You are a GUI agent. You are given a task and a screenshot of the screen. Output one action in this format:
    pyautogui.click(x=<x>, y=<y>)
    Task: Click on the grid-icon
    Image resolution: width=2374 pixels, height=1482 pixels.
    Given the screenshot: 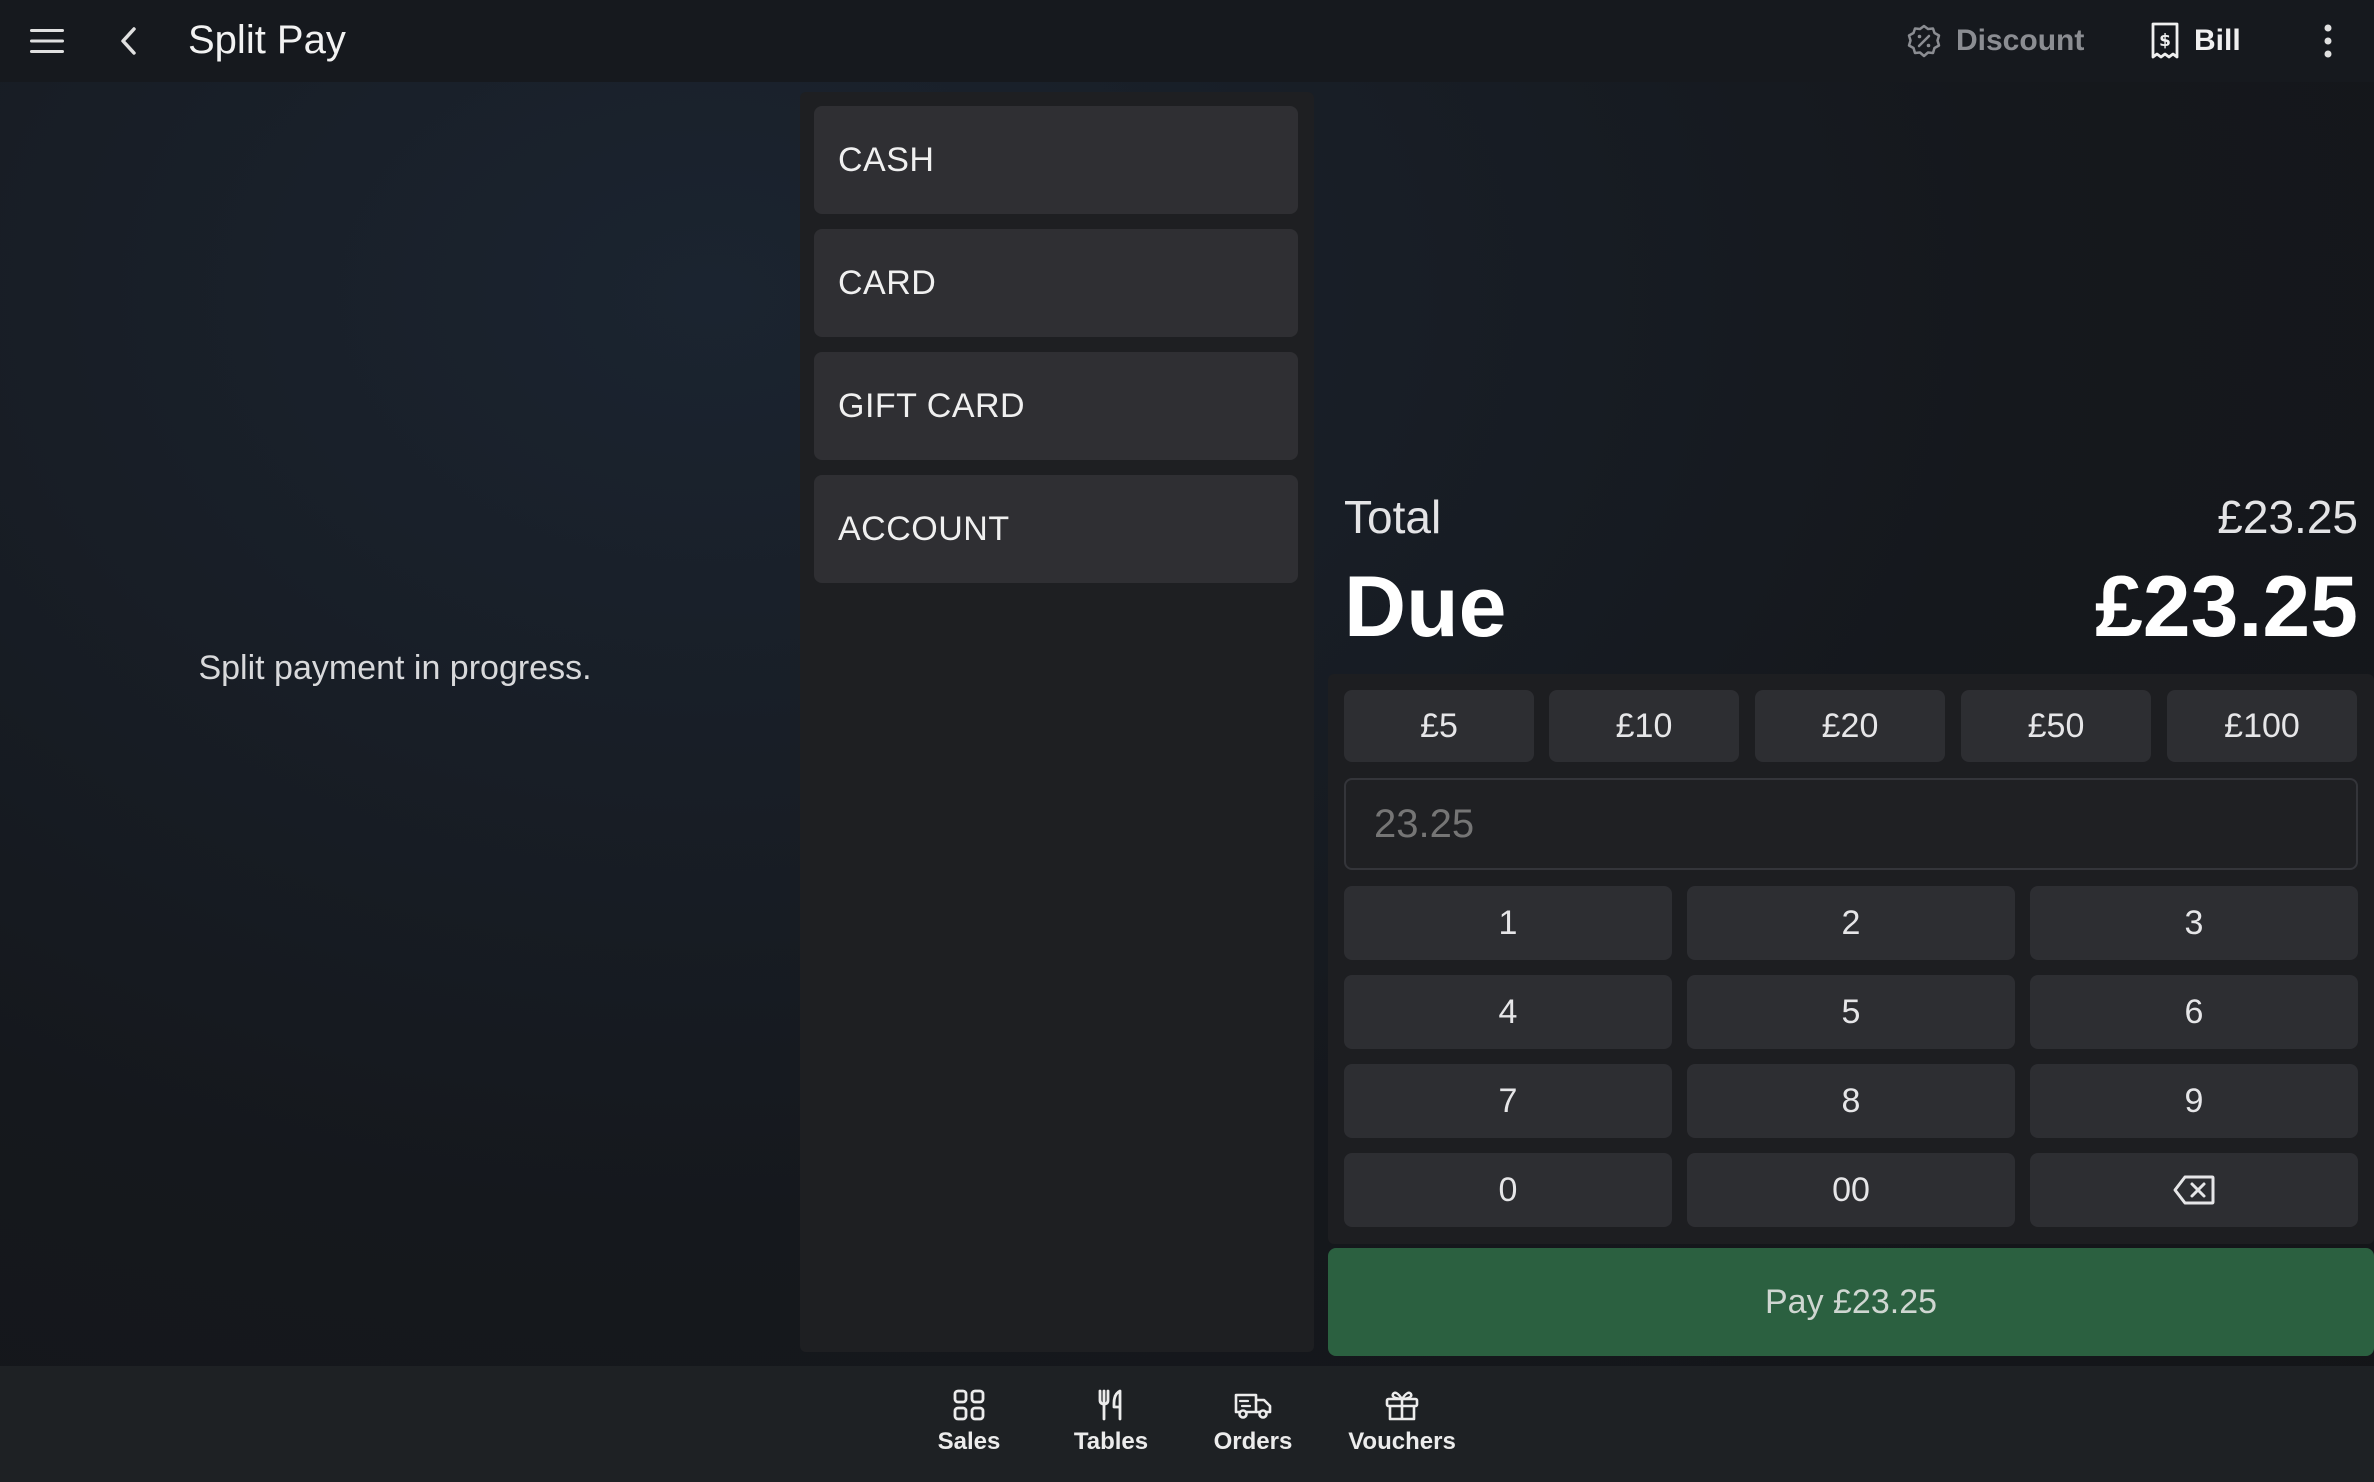 What is the action you would take?
    pyautogui.click(x=969, y=1405)
    